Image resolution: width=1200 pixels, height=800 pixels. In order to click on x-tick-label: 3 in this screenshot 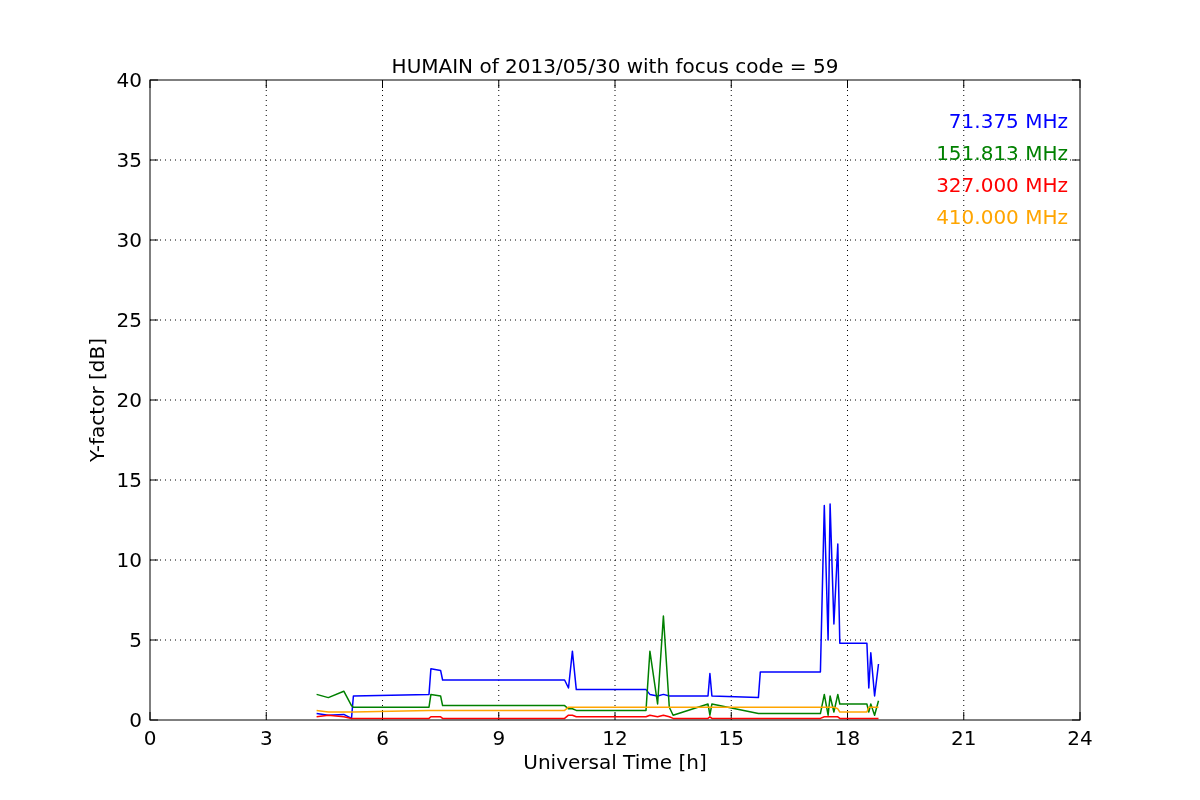, I will do `click(266, 738)`.